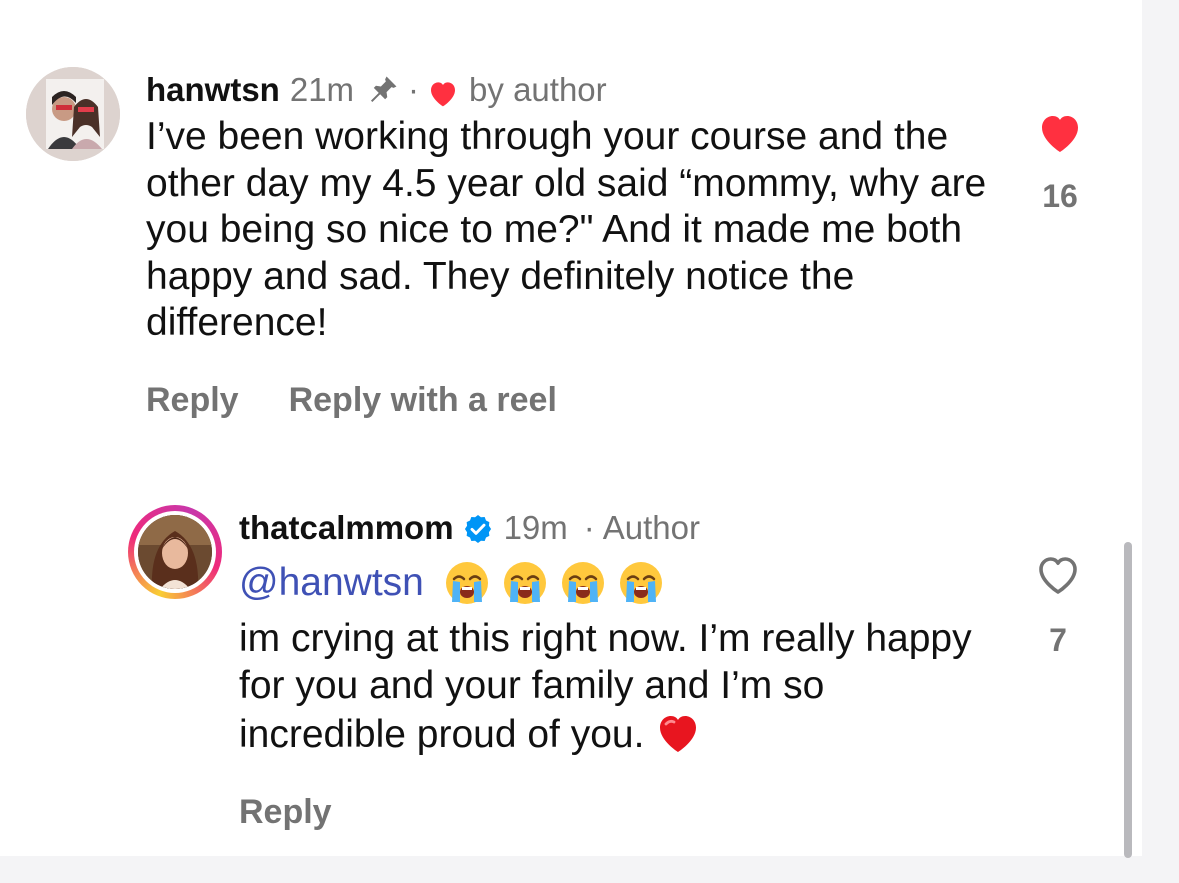 This screenshot has width=1179, height=883. What do you see at coordinates (478, 528) in the screenshot?
I see `verified-badge-icon` at bounding box center [478, 528].